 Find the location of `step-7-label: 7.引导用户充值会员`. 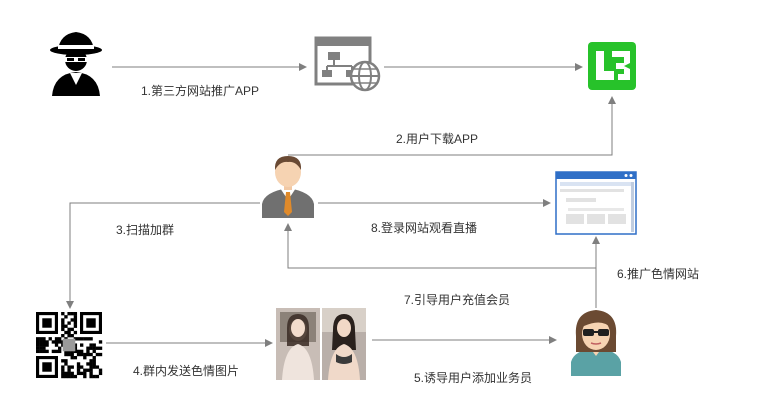

step-7-label: 7.引导用户充值会员 is located at coordinates (457, 300).